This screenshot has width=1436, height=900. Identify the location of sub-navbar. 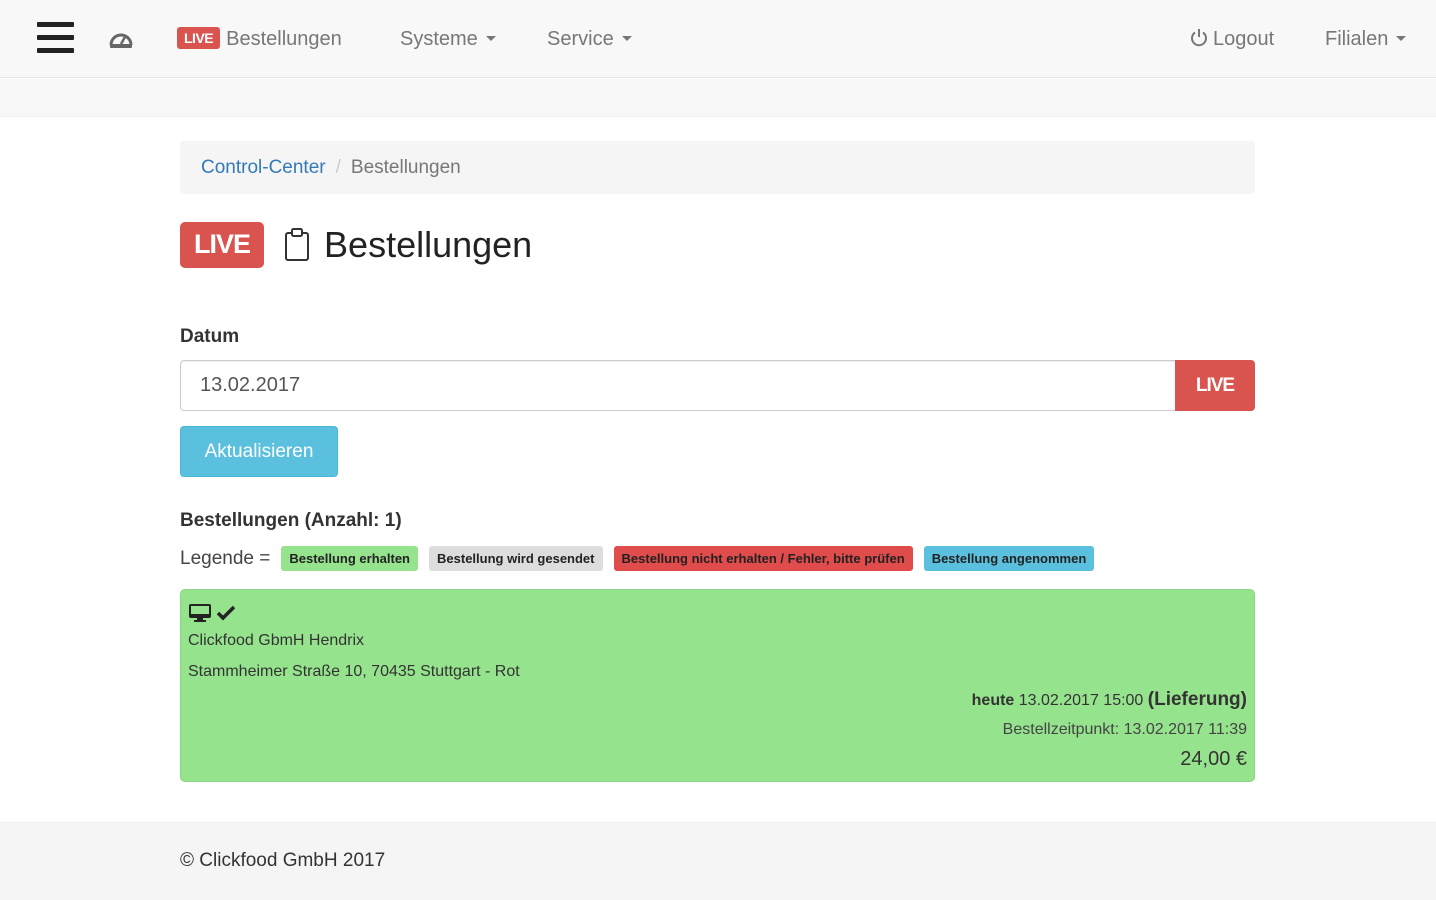
(718, 98).